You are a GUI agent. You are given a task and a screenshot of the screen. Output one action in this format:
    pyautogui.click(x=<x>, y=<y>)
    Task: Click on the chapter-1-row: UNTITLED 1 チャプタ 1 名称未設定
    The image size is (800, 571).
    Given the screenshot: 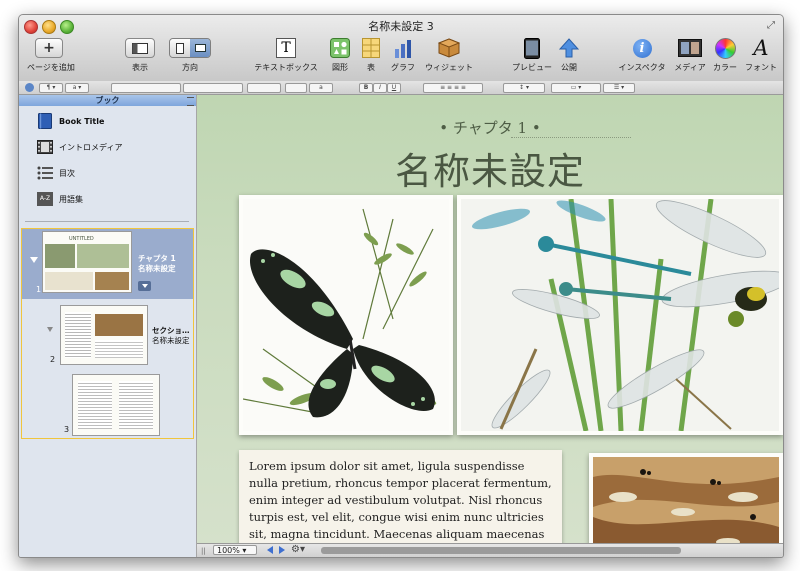 What is the action you would take?
    pyautogui.click(x=107, y=264)
    